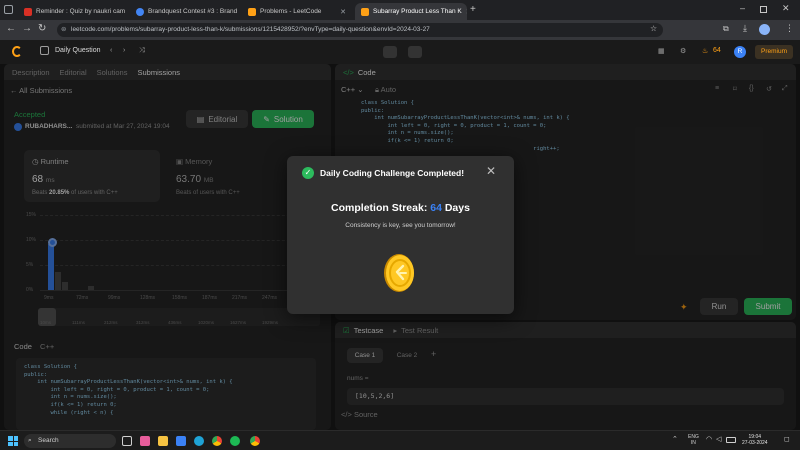 The width and height of the screenshot is (800, 450). I want to click on chrome-icon, so click(217, 441).